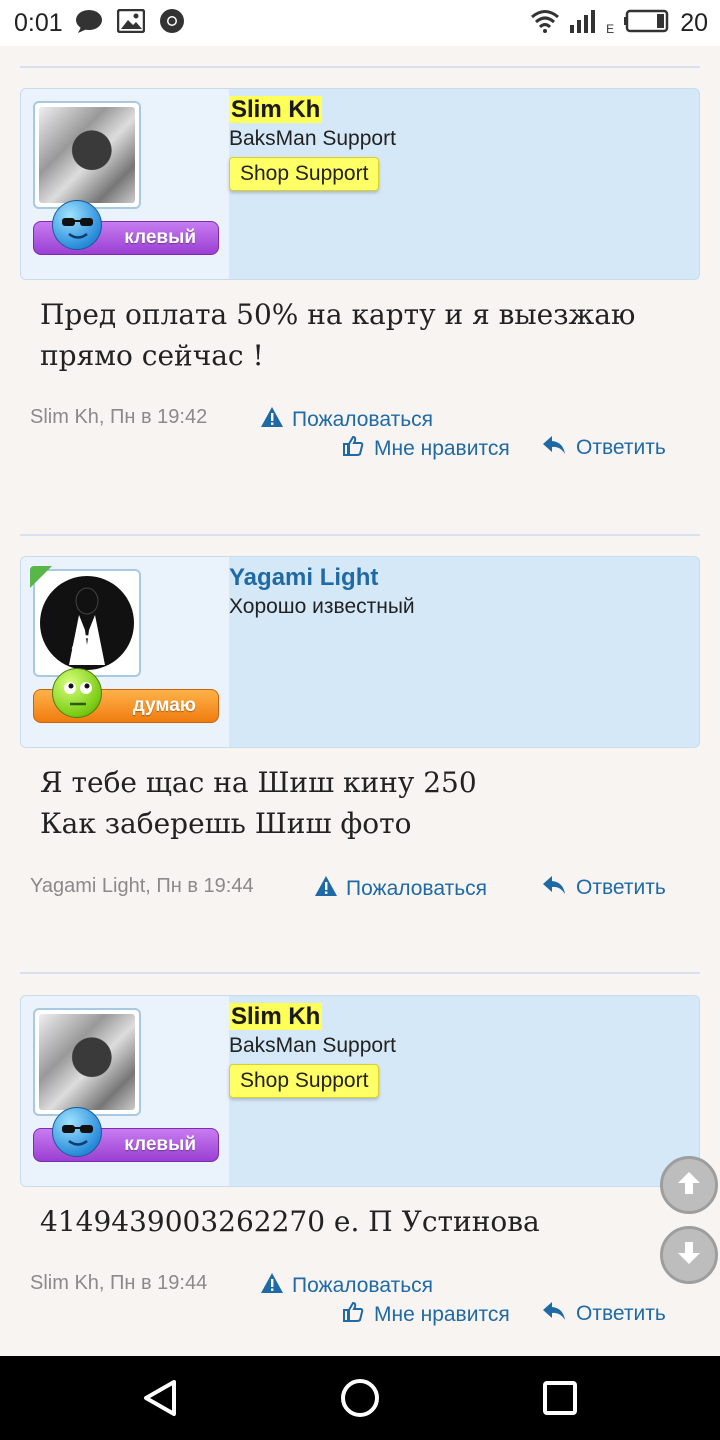  I want to click on network-type-label: E, so click(610, 29).